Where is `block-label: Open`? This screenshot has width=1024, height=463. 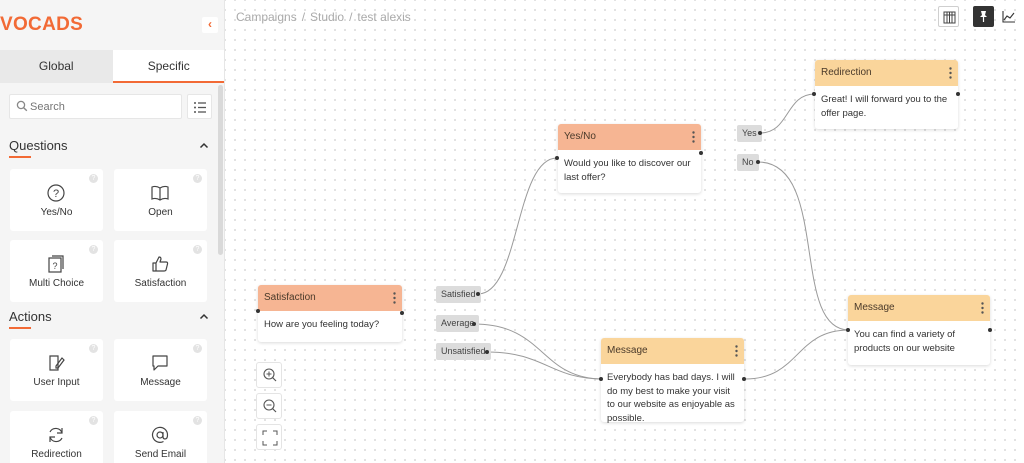
block-label: Open is located at coordinates (160, 212).